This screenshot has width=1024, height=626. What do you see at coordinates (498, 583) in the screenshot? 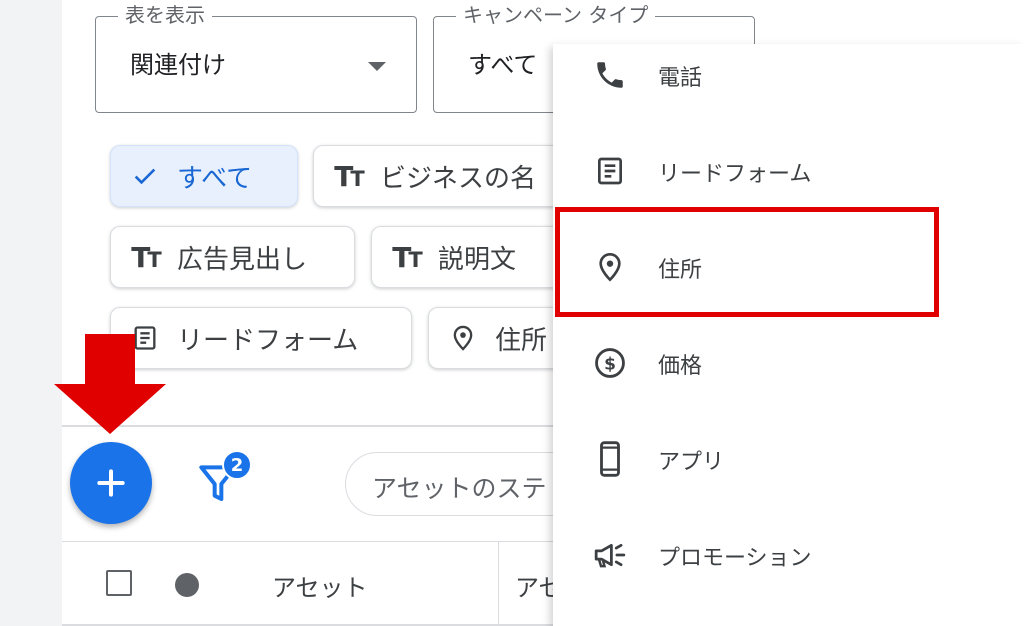
I see `table-column-divider` at bounding box center [498, 583].